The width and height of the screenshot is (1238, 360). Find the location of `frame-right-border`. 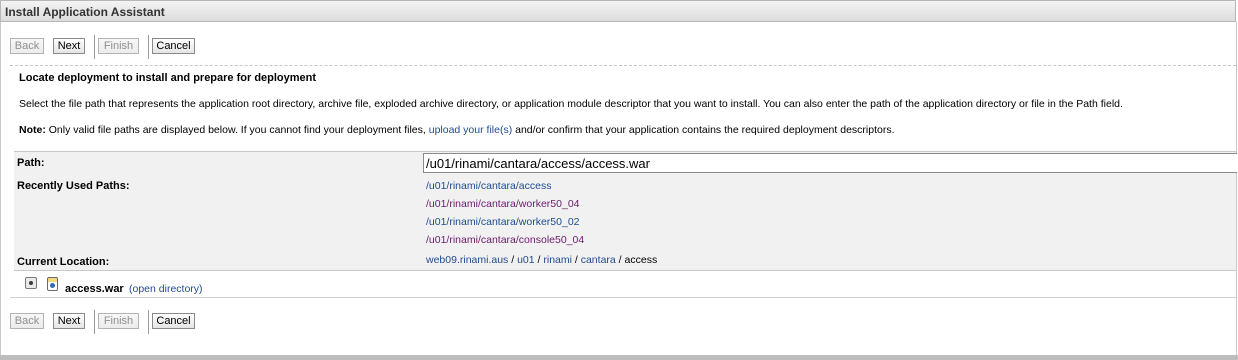

frame-right-border is located at coordinates (1236, 188).